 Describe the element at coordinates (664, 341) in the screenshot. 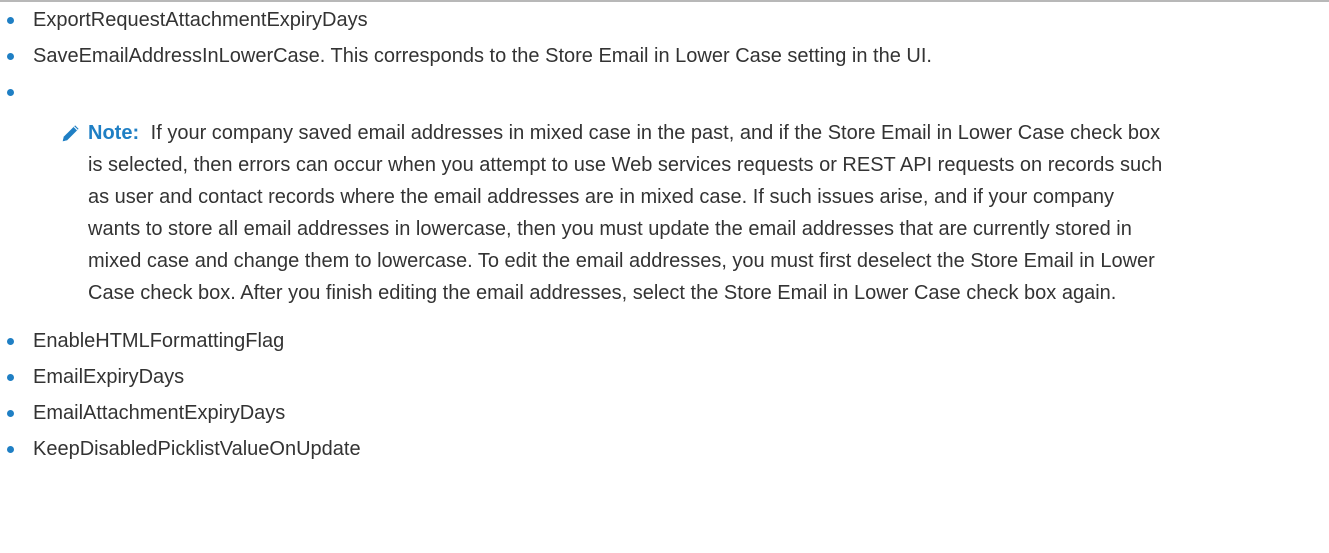

I see `list-item: EnableHTMLFormattingFlag` at that location.